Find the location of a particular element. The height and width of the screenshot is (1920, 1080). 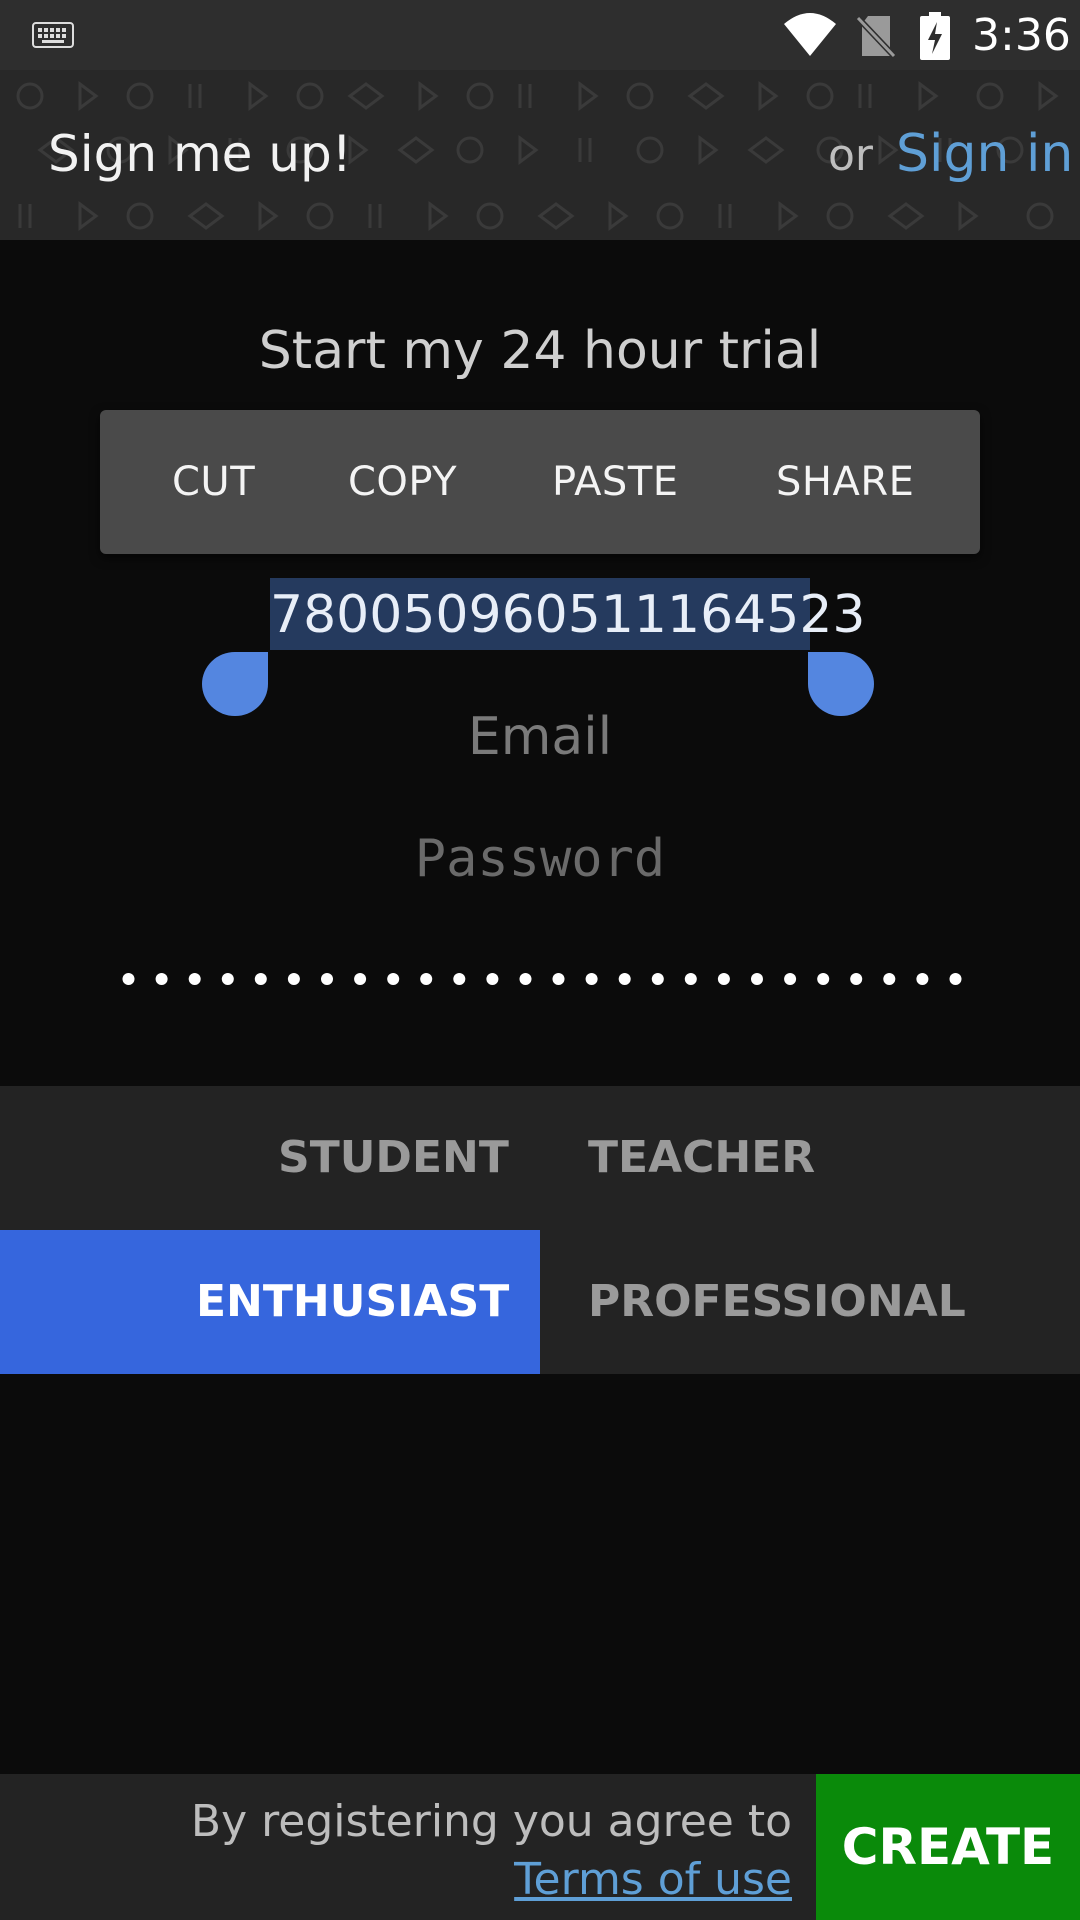

text-selection-menu: CUT COPY PASTE SHARE is located at coordinates (540, 482).